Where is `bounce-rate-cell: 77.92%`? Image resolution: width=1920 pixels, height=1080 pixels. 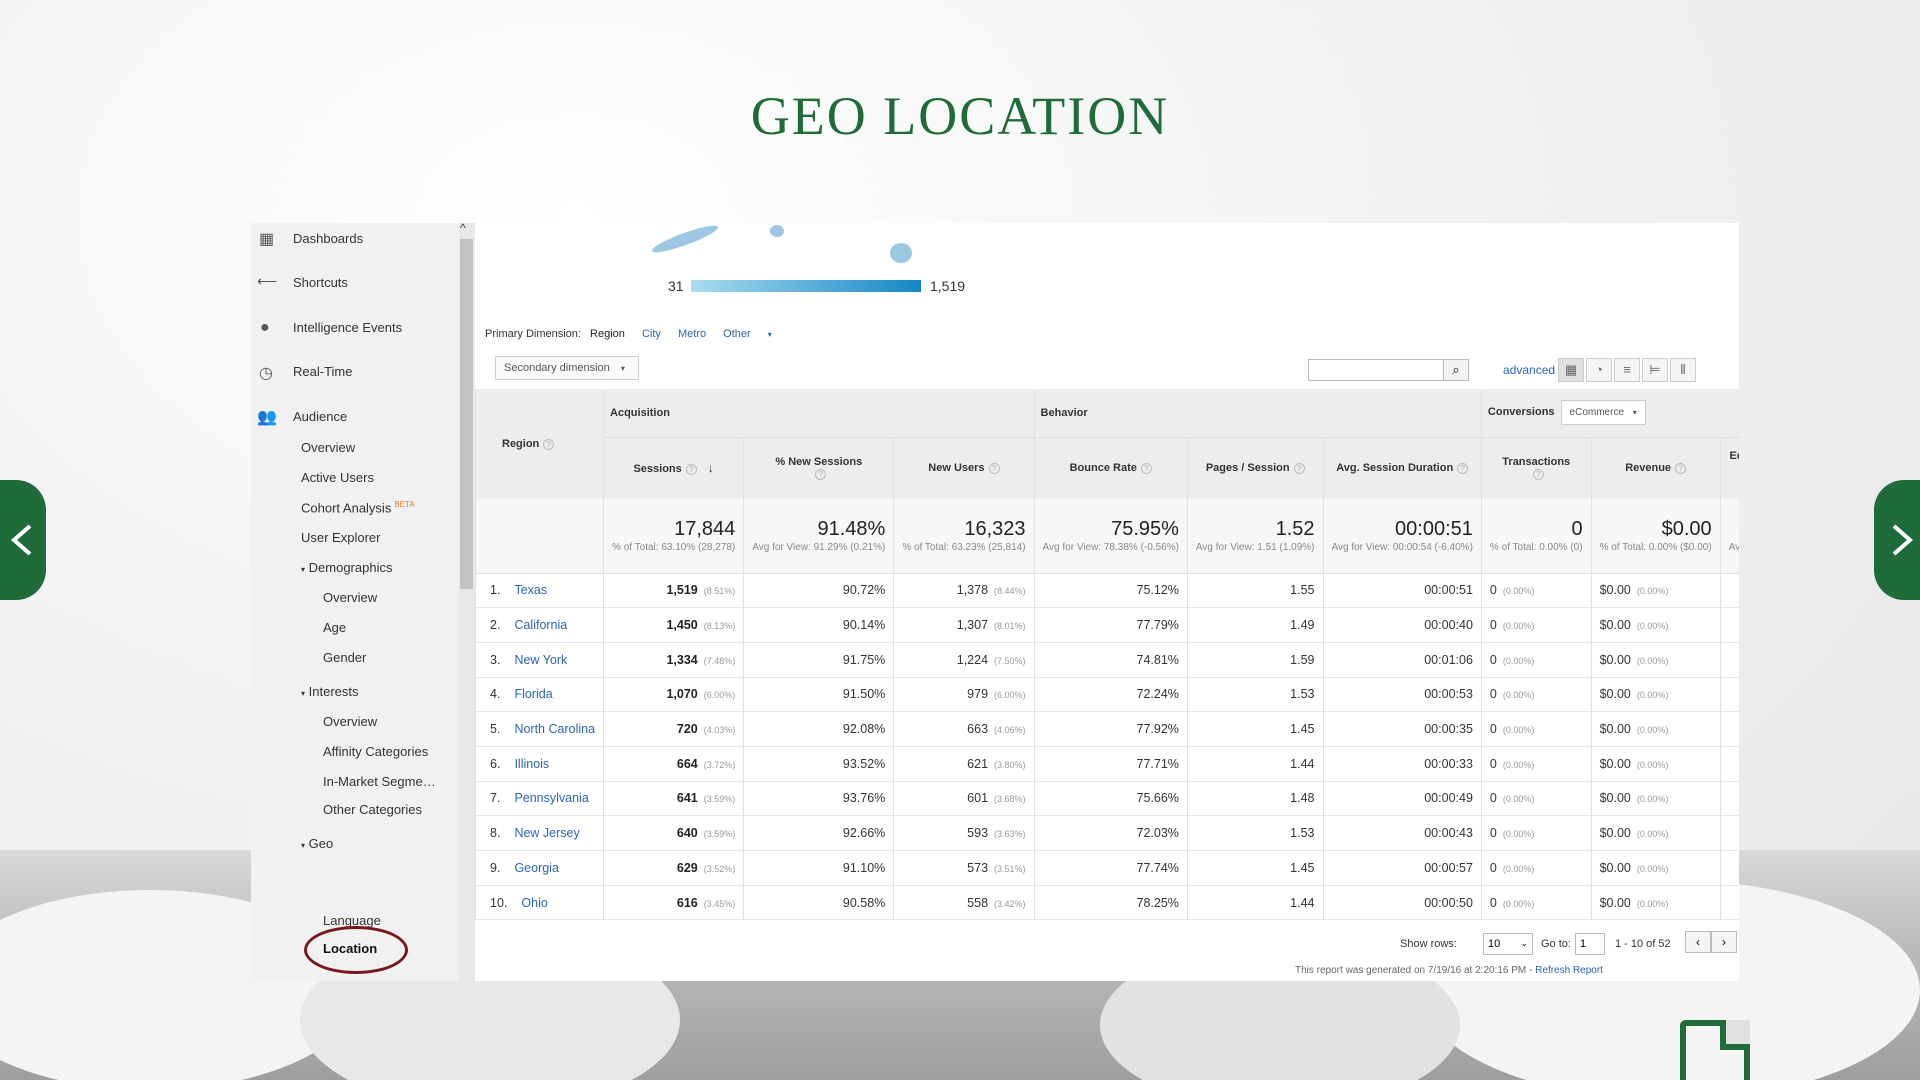 bounce-rate-cell: 77.92% is located at coordinates (1110, 729).